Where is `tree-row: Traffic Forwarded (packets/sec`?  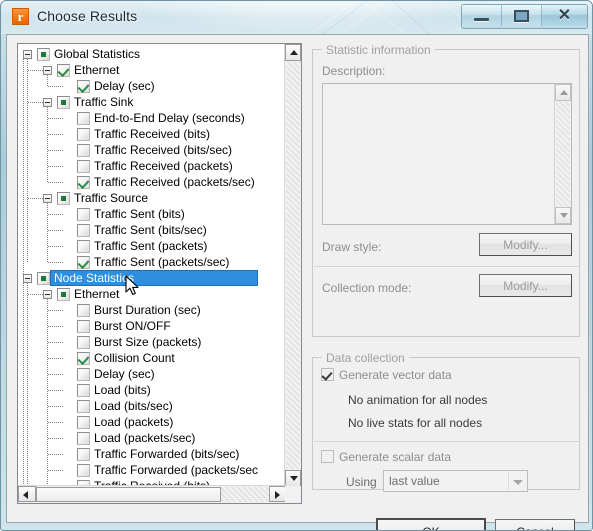
tree-row: Traffic Forwarded (packets/sec is located at coordinates (152, 470).